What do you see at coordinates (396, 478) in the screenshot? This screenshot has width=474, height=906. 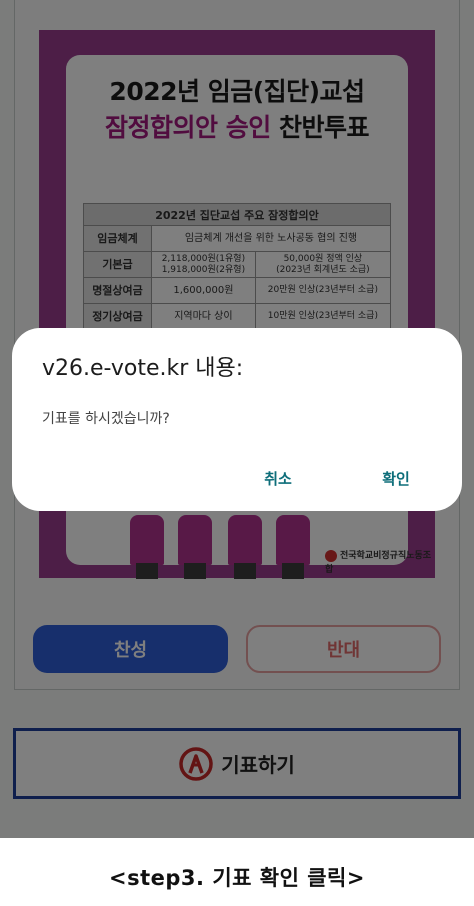 I see `ok-button: 확인` at bounding box center [396, 478].